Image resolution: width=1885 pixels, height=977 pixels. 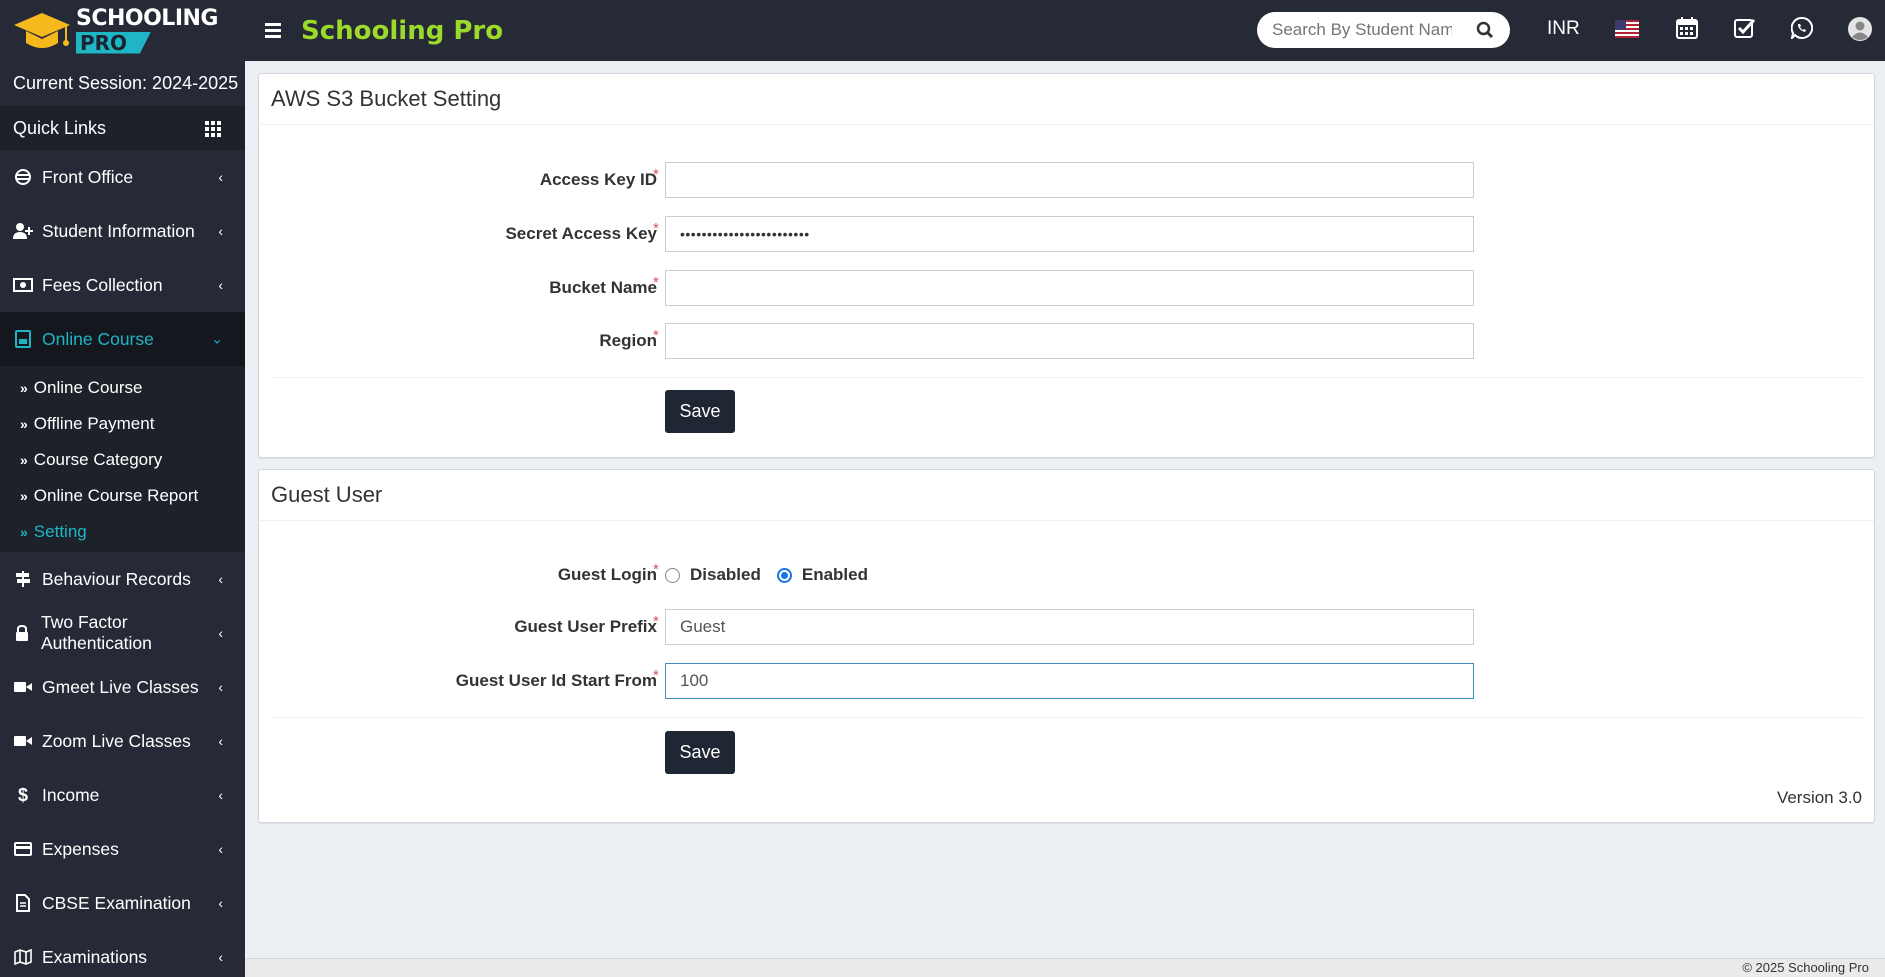 What do you see at coordinates (116, 495) in the screenshot?
I see `submenu-item-label: Online Course Report` at bounding box center [116, 495].